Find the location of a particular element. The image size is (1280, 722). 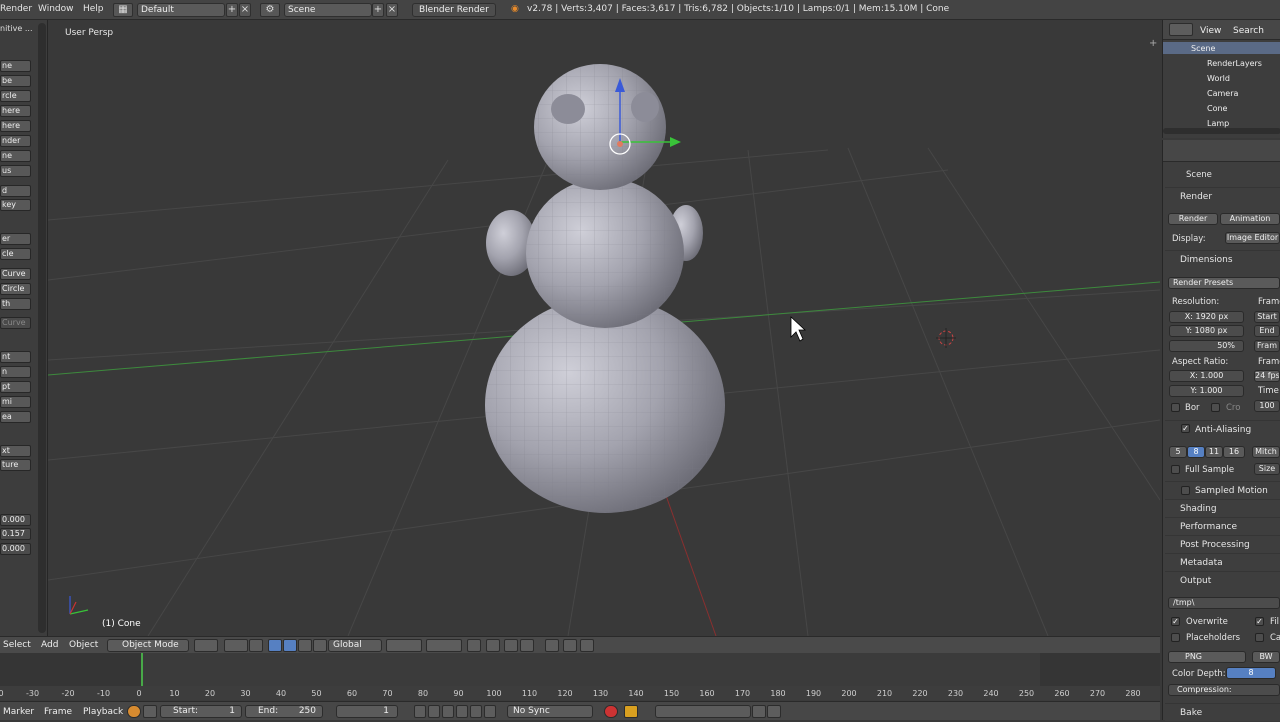

jump-key-back-icon is located at coordinates (434, 711).